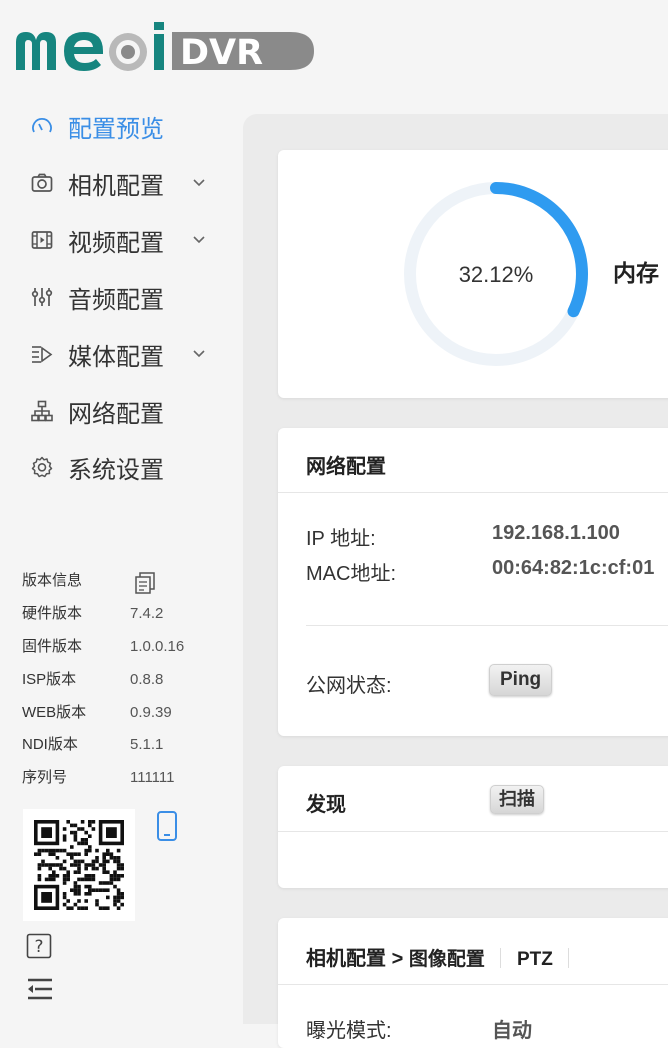 This screenshot has width=668, height=1048. What do you see at coordinates (349, 1031) in the screenshot?
I see `exposure-mode-label: 曝光模式:` at bounding box center [349, 1031].